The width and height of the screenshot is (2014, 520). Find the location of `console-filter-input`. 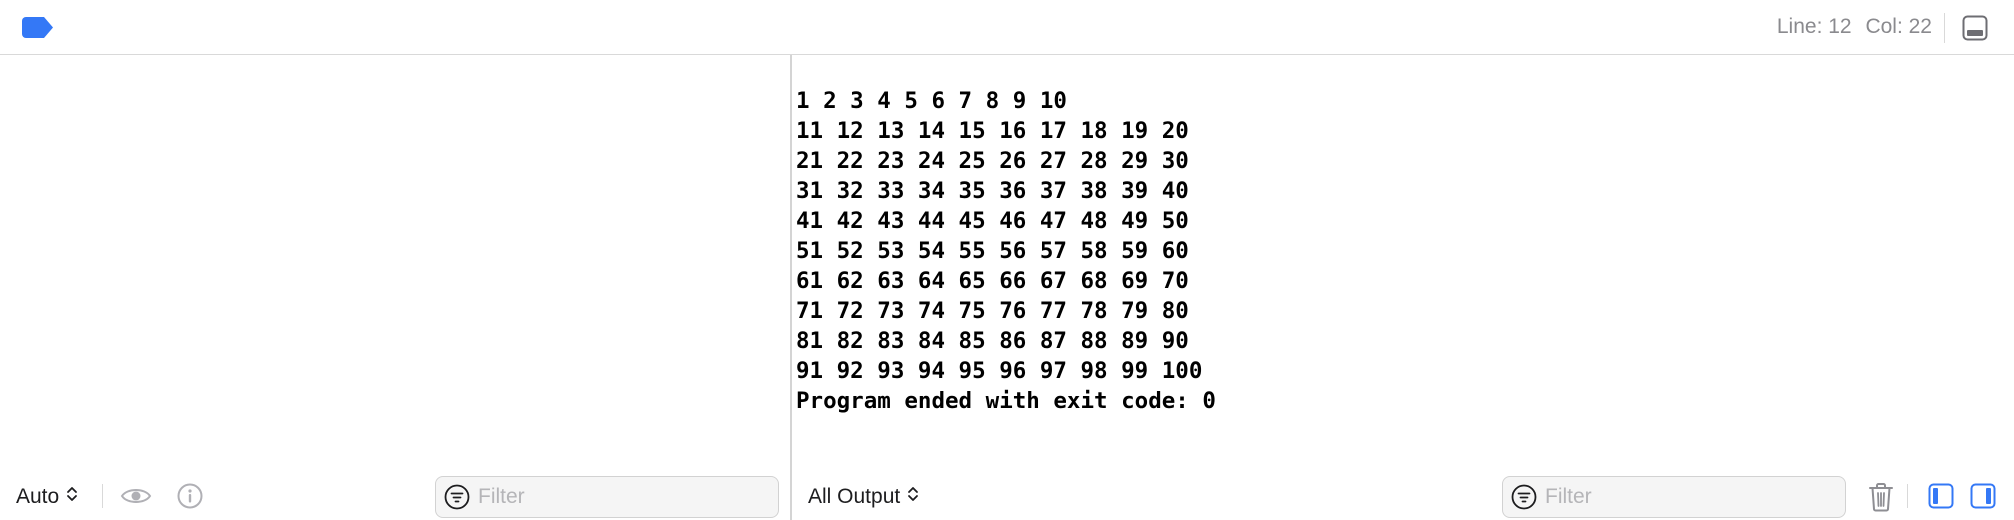

console-filter-input is located at coordinates (1682, 497).